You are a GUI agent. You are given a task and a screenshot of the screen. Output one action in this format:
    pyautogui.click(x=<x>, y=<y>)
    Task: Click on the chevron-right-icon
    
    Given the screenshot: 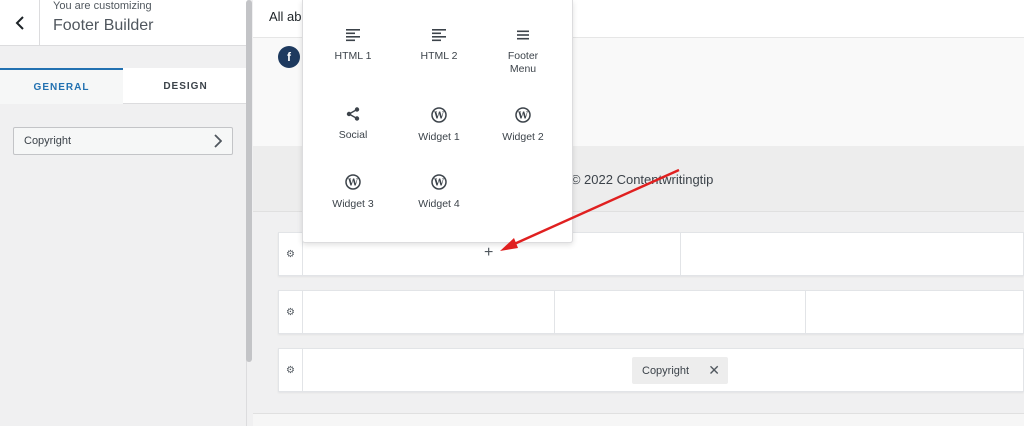 What is the action you would take?
    pyautogui.click(x=218, y=141)
    